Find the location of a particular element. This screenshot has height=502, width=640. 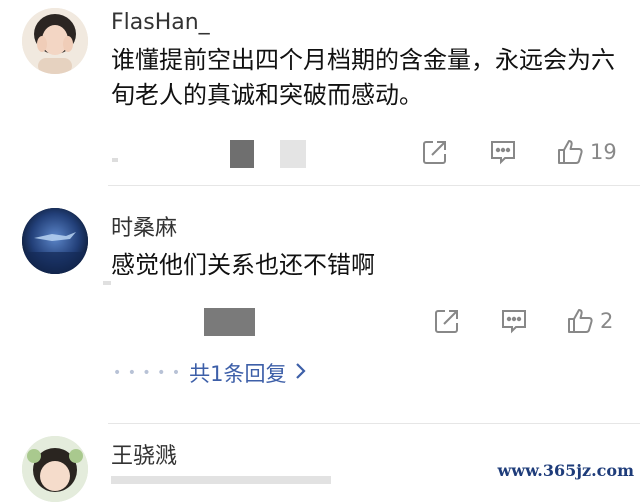

username: 时桑麻 is located at coordinates (144, 226).